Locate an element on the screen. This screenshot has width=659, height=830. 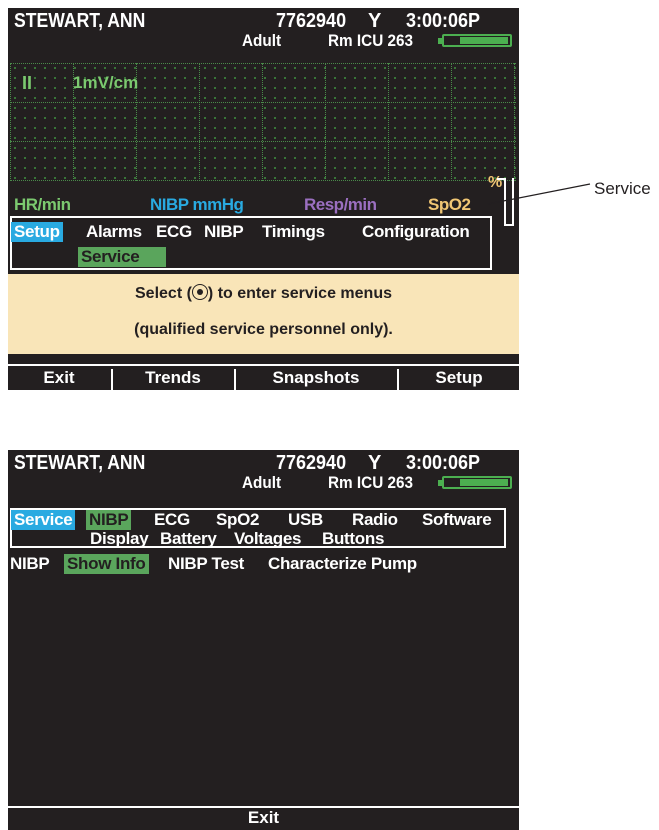
message-line-1: Select () to enter service menus is located at coordinates (263, 293).